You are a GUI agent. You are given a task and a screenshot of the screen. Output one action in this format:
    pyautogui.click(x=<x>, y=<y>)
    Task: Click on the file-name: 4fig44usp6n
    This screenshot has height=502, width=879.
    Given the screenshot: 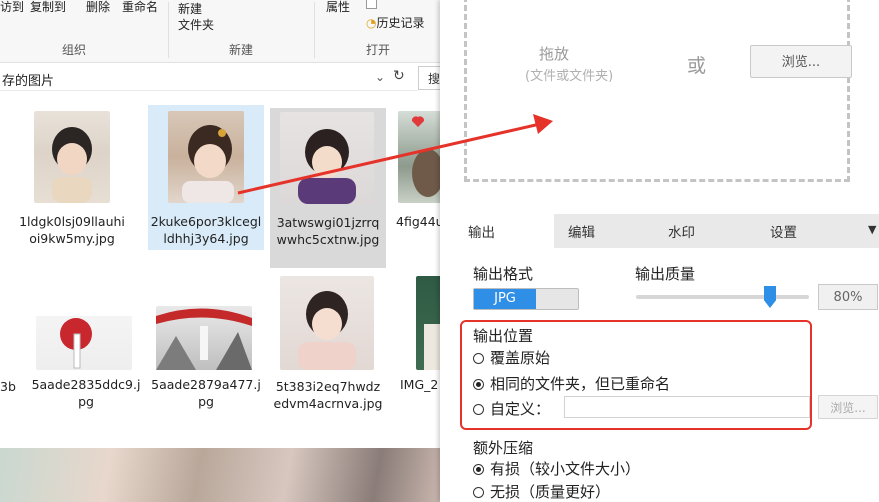 What is the action you would take?
    pyautogui.click(x=418, y=221)
    